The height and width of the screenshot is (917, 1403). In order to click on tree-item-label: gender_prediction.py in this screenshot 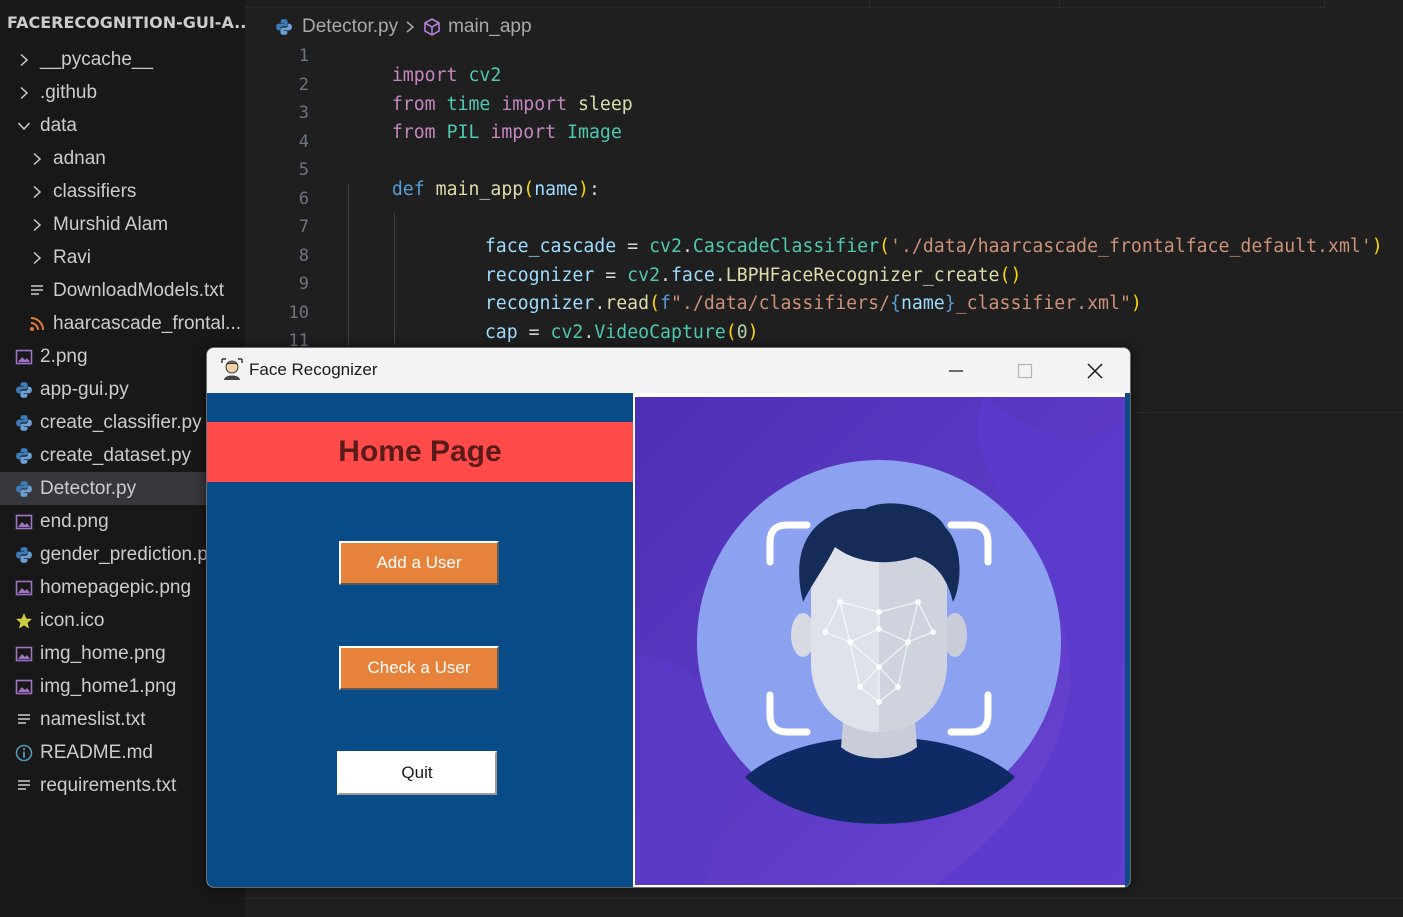, I will do `click(129, 554)`.